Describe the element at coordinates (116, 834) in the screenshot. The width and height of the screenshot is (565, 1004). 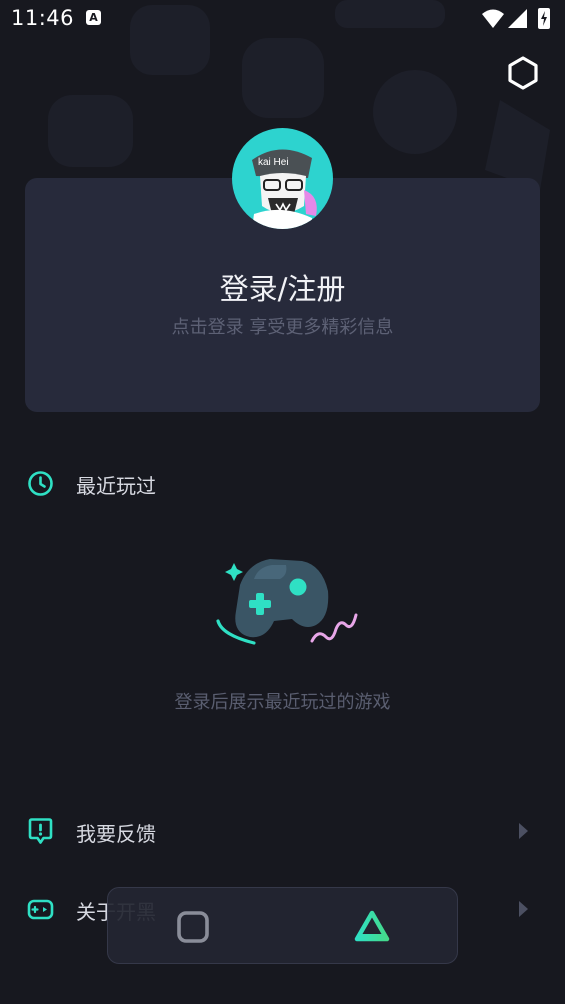
I see `feedback-label: 我要反馈` at that location.